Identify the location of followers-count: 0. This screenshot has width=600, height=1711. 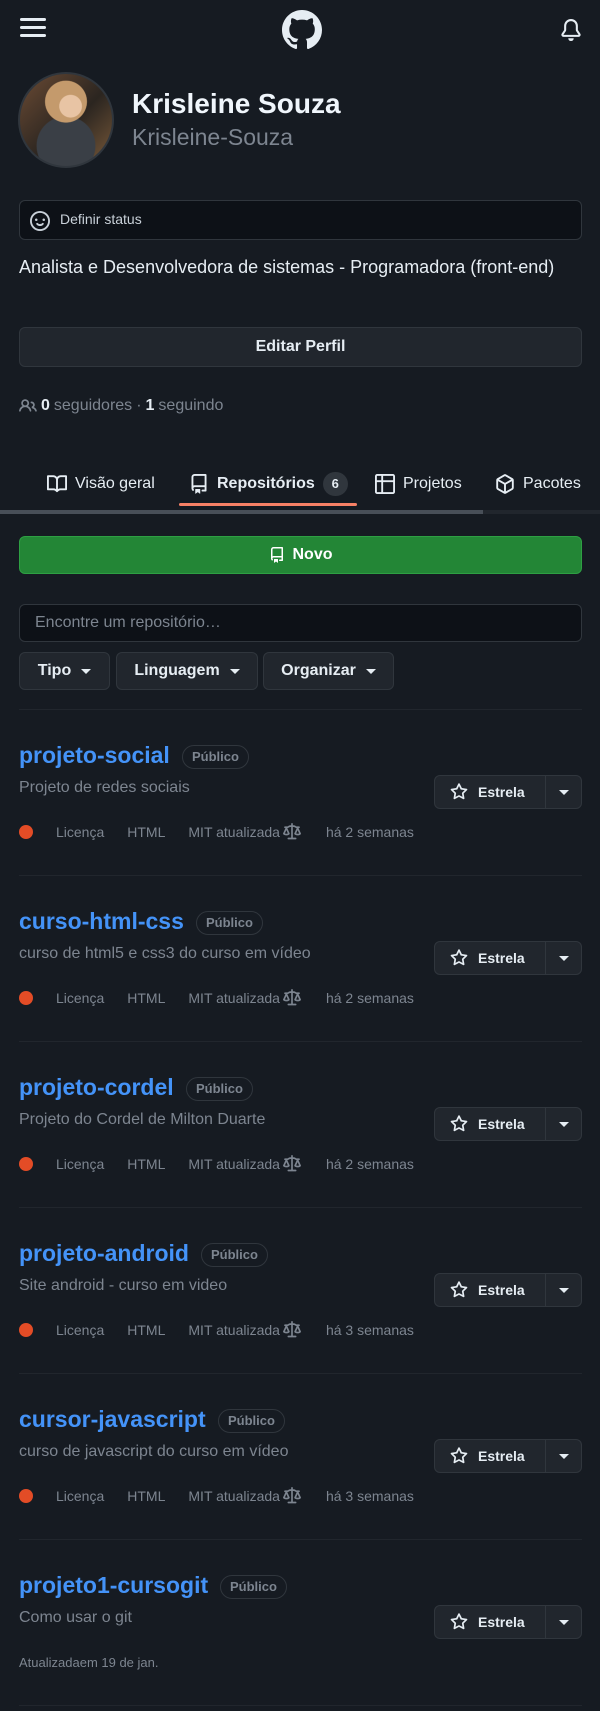
(45, 406).